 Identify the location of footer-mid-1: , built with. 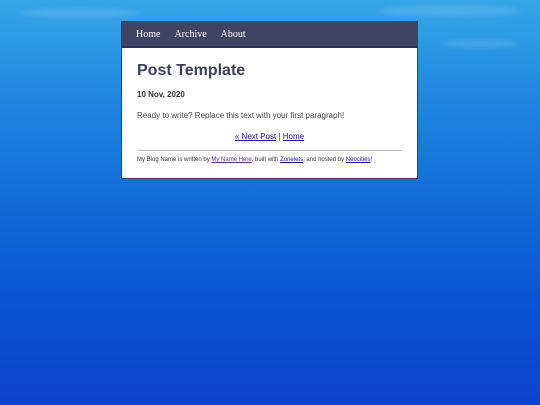
(266, 160).